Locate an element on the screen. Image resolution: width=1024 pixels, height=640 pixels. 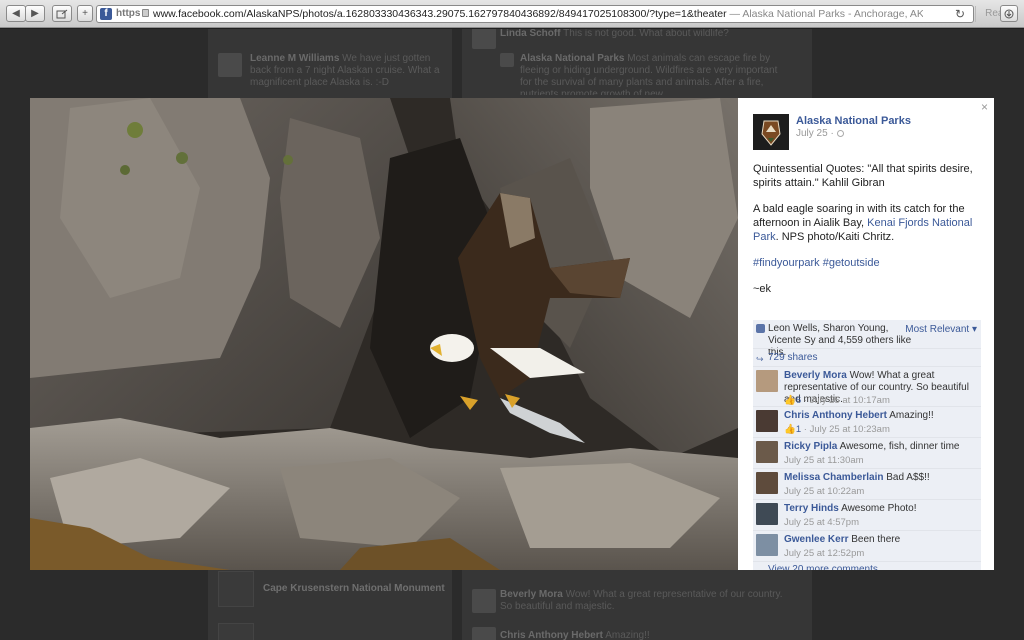
comment-meta: July 25 at 4:57pm is located at coordinates (821, 522).